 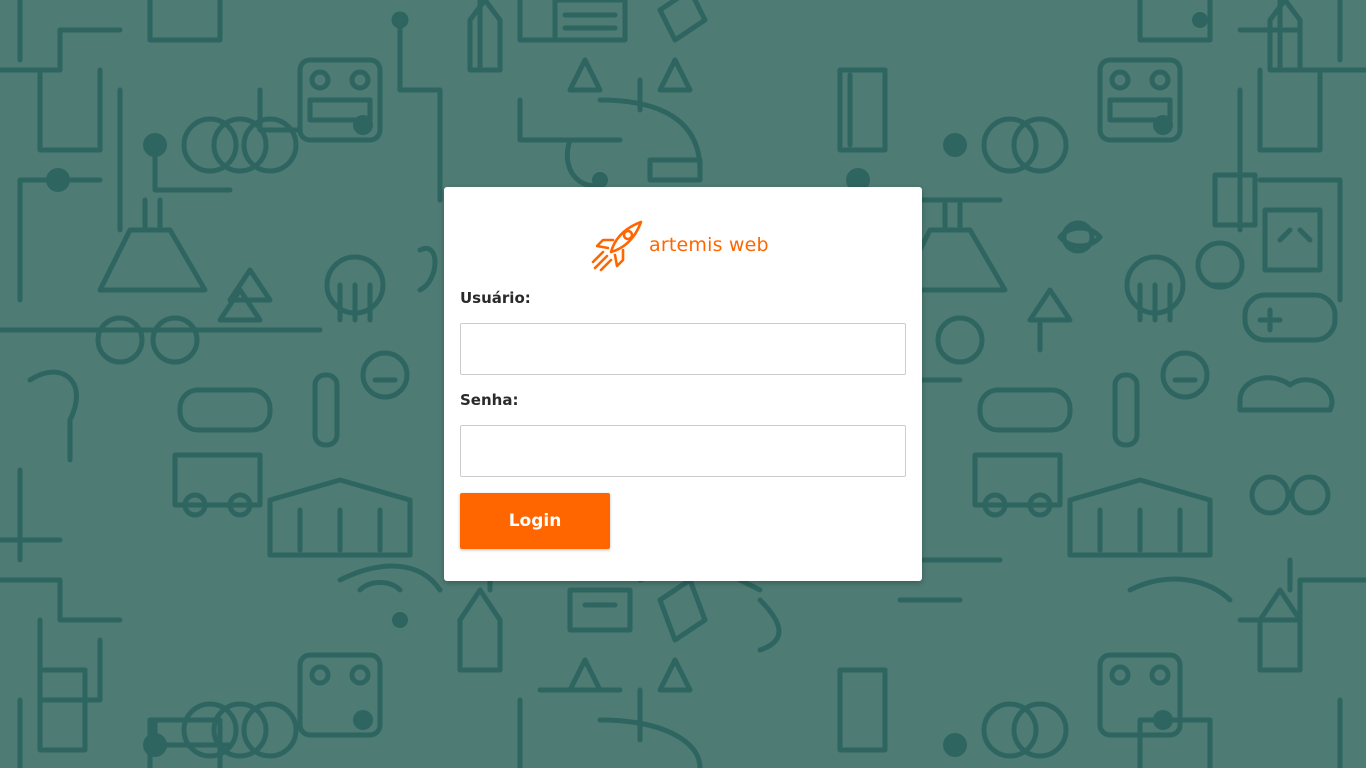 What do you see at coordinates (495, 298) in the screenshot?
I see `username-label: Usuário:` at bounding box center [495, 298].